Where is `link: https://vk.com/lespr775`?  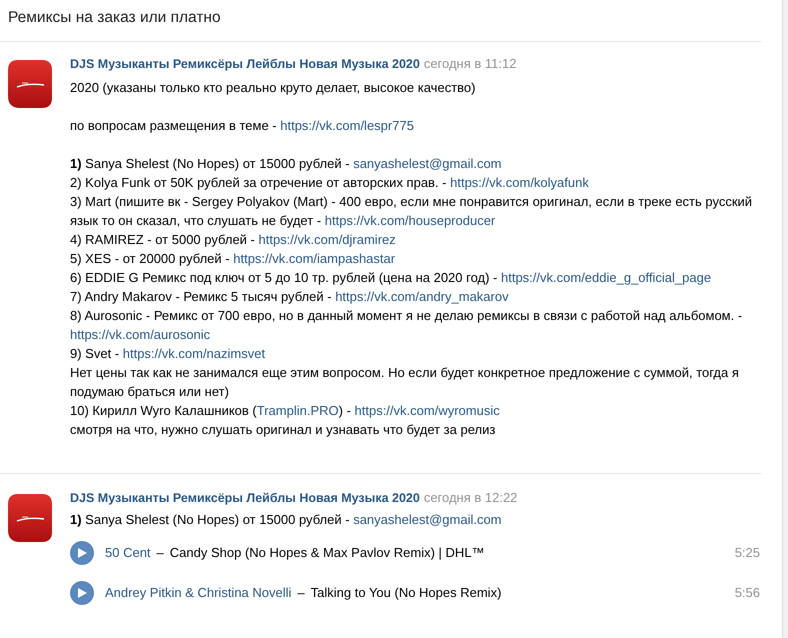 link: https://vk.com/lespr775 is located at coordinates (347, 125).